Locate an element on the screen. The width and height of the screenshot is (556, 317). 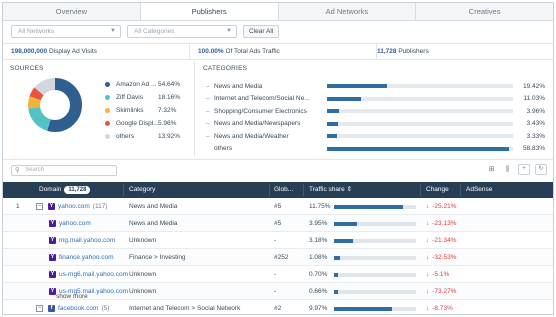
header-adsense: AdSense is located at coordinates (479, 190).